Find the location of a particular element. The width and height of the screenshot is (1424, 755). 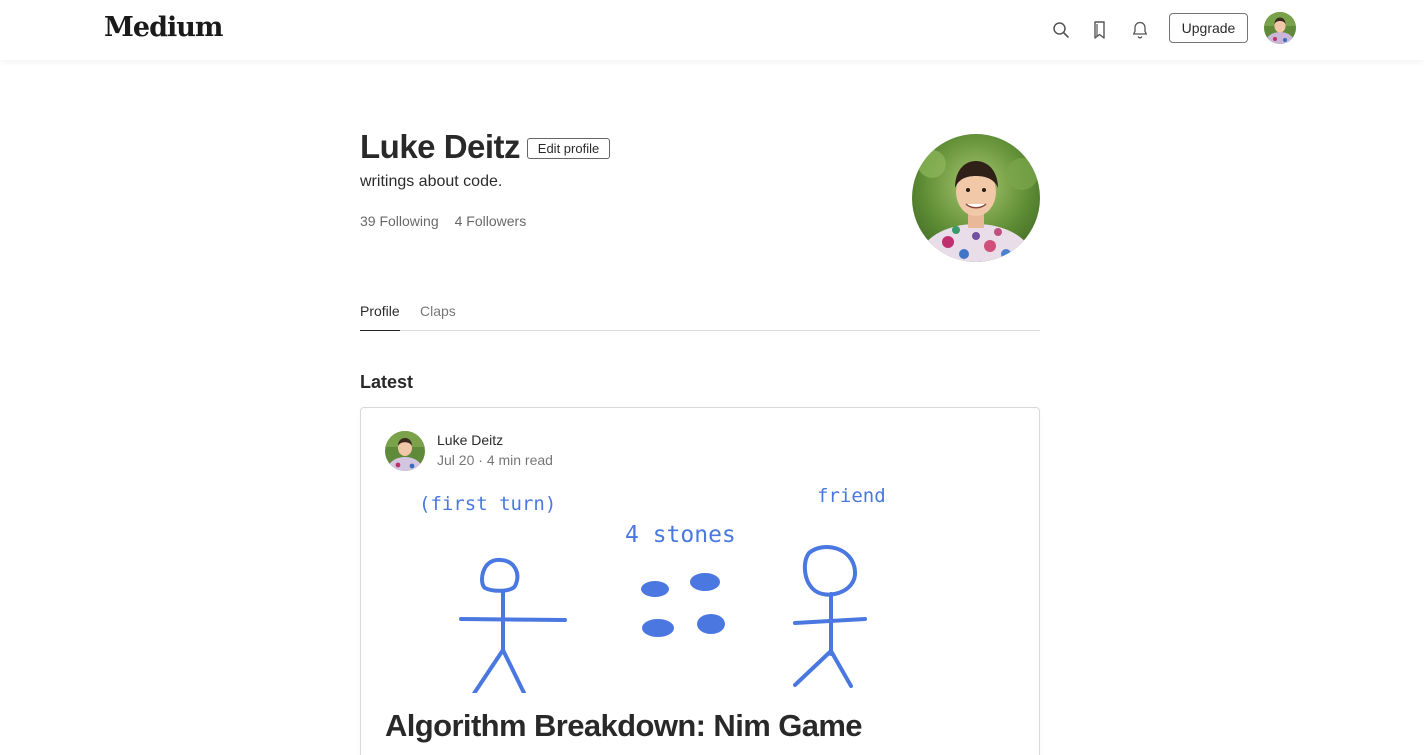

search-icon is located at coordinates (1061, 30).